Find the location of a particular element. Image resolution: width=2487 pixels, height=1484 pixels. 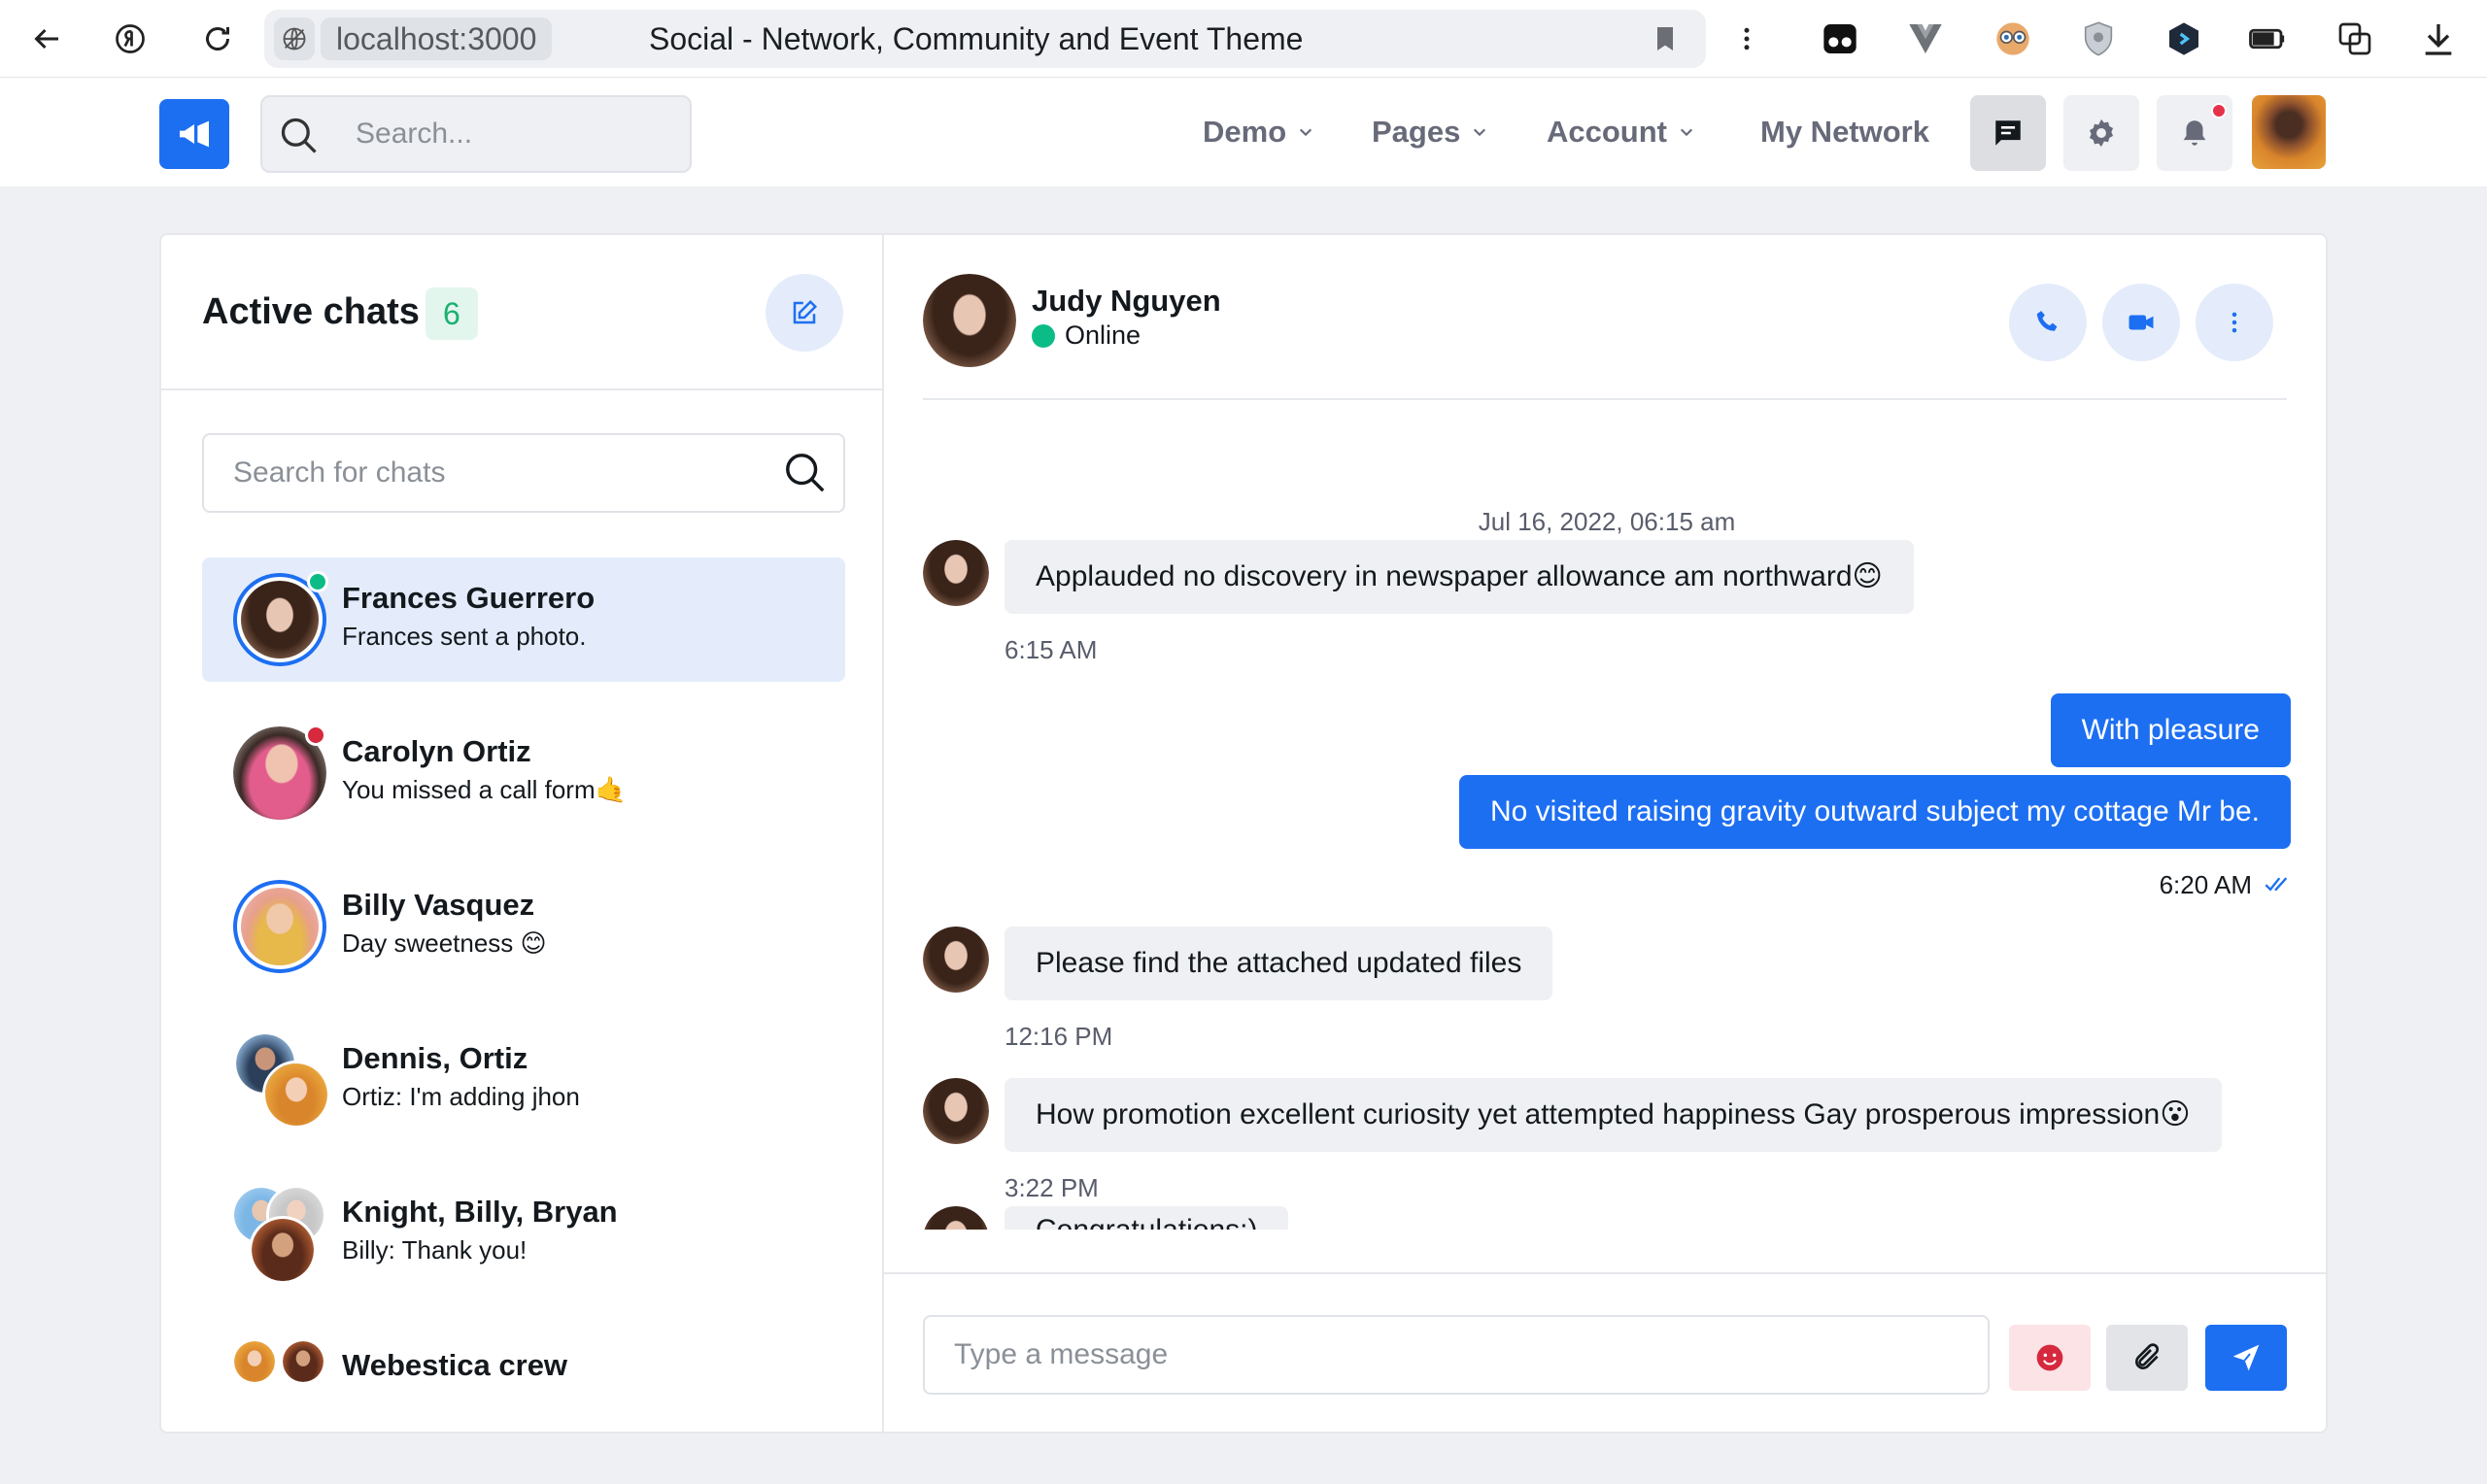

nav-my-network: My Network is located at coordinates (1844, 132).